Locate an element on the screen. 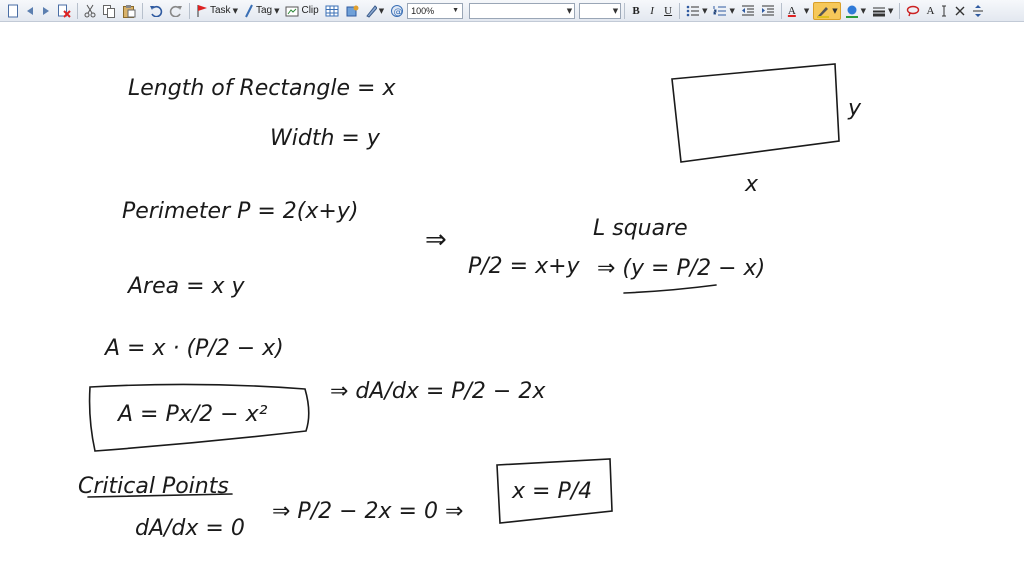 This screenshot has height=580, width=1024. forward-button is located at coordinates (46, 11).